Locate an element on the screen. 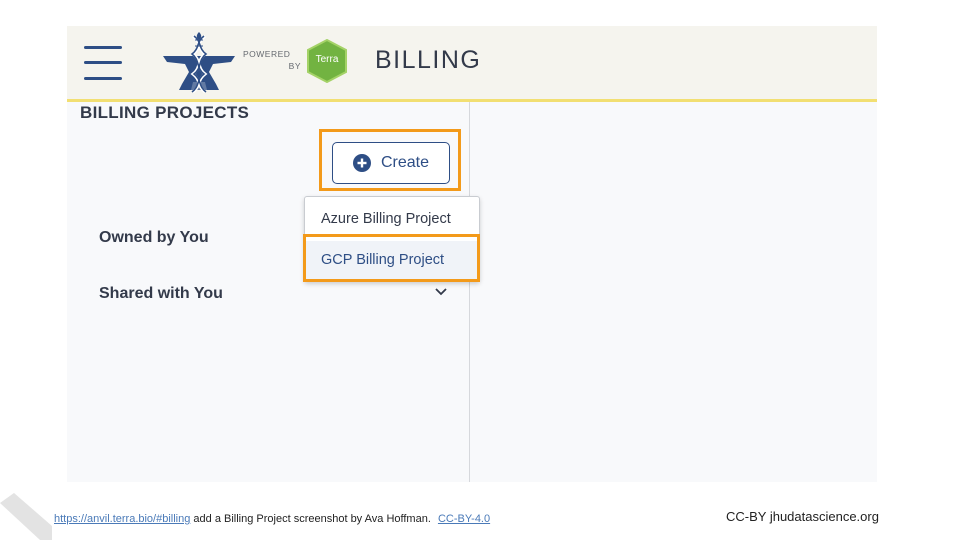 The width and height of the screenshot is (960, 540). terra-logo-icon: Terra is located at coordinates (327, 61).